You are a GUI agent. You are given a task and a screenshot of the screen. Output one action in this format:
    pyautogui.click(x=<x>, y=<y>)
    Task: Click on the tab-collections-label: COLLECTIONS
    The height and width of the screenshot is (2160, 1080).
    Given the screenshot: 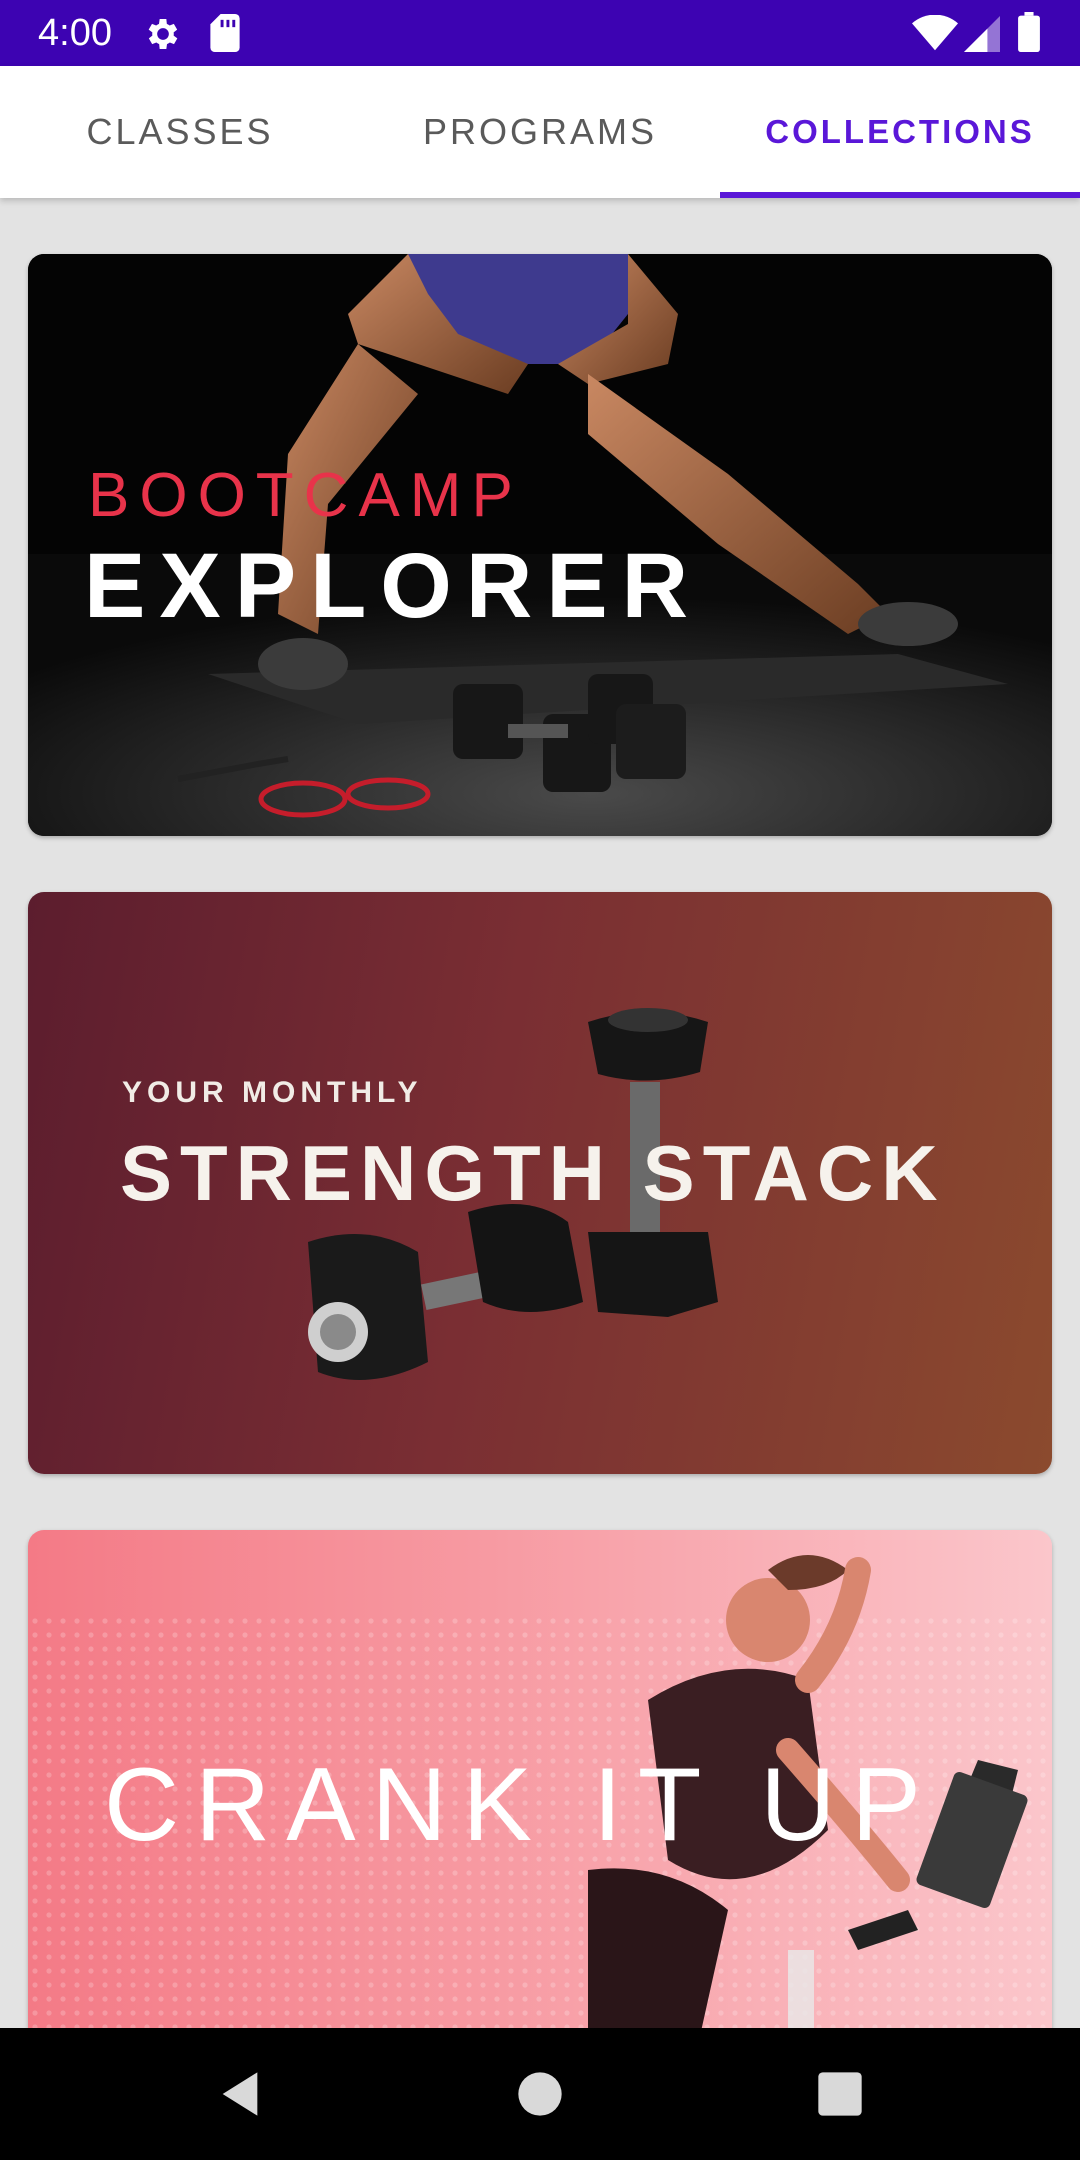 What is the action you would take?
    pyautogui.click(x=900, y=131)
    